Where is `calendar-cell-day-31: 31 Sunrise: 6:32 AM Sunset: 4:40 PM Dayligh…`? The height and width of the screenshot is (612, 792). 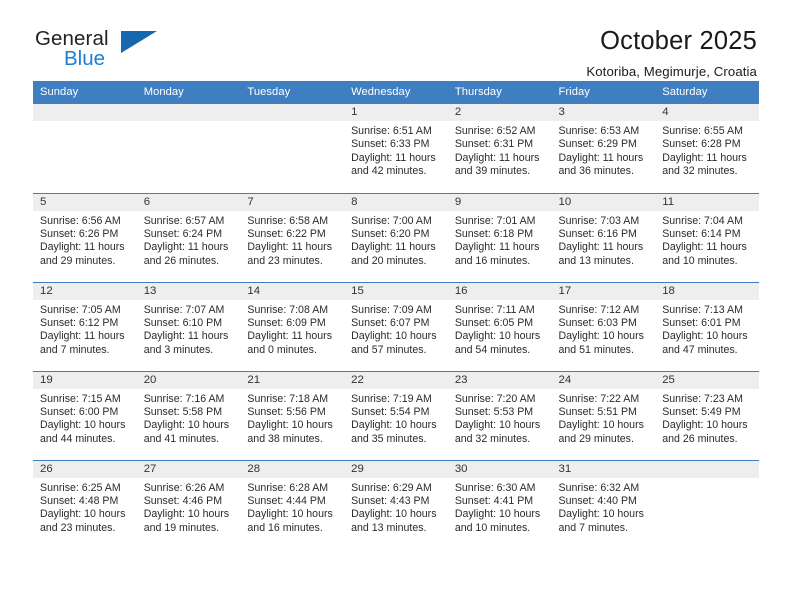
calendar-cell-day-31: 31 Sunrise: 6:32 AM Sunset: 4:40 PM Dayligh… is located at coordinates (603, 504).